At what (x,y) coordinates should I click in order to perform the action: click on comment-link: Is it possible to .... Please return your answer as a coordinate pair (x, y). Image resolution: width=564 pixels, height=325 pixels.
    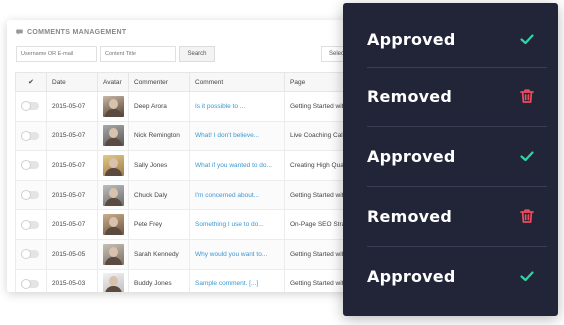
    Looking at the image, I should click on (220, 106).